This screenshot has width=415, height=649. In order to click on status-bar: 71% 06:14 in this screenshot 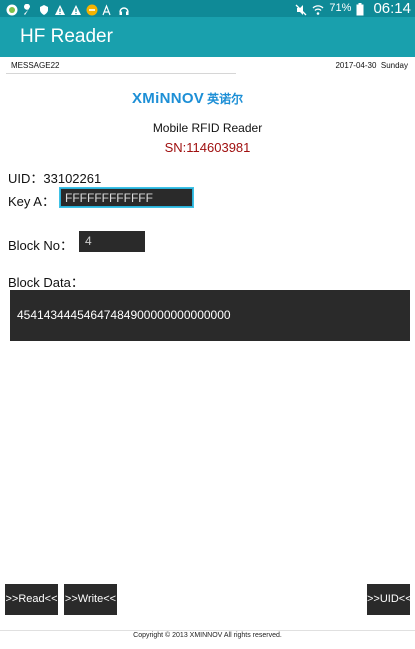, I will do `click(207, 8)`.